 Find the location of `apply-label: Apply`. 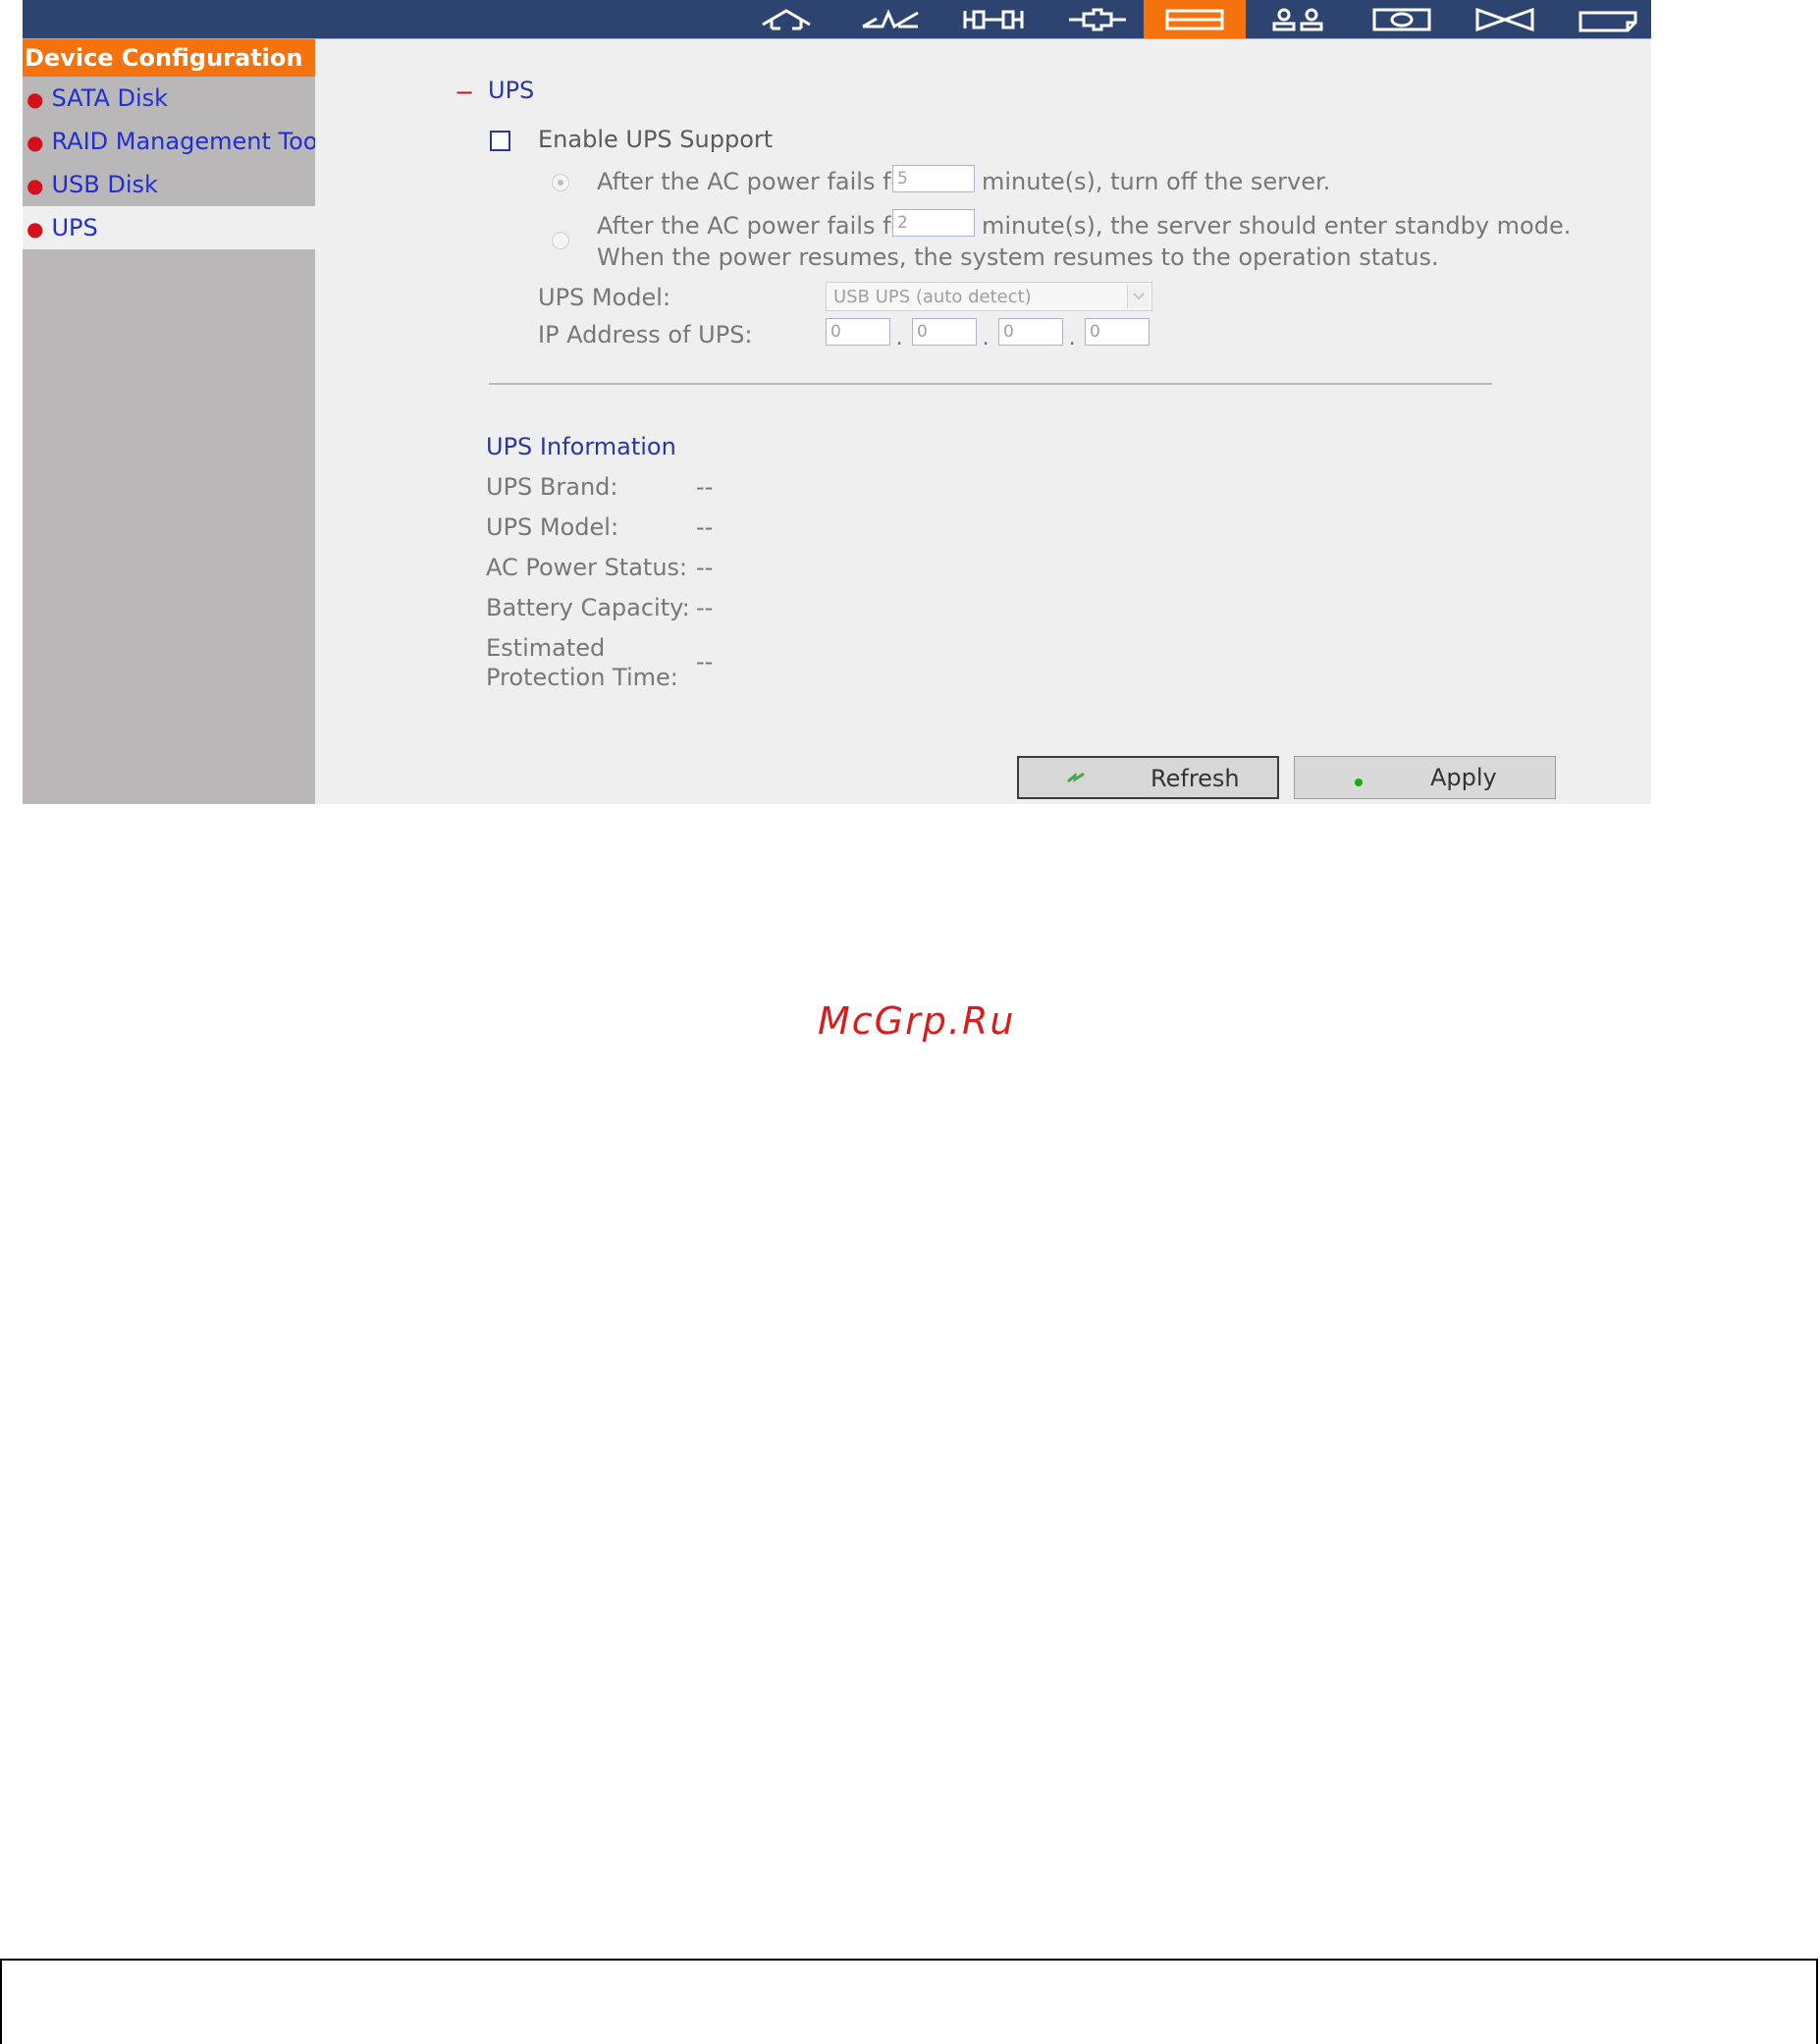

apply-label: Apply is located at coordinates (1463, 777).